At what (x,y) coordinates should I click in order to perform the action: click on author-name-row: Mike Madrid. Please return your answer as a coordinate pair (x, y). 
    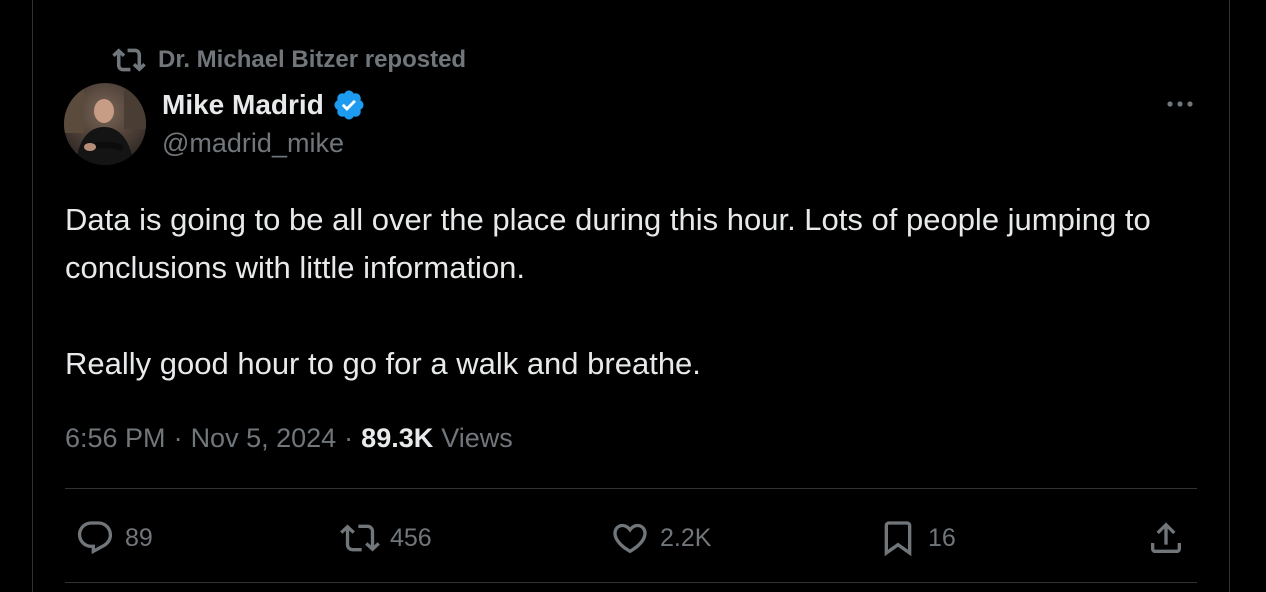
    Looking at the image, I should click on (264, 105).